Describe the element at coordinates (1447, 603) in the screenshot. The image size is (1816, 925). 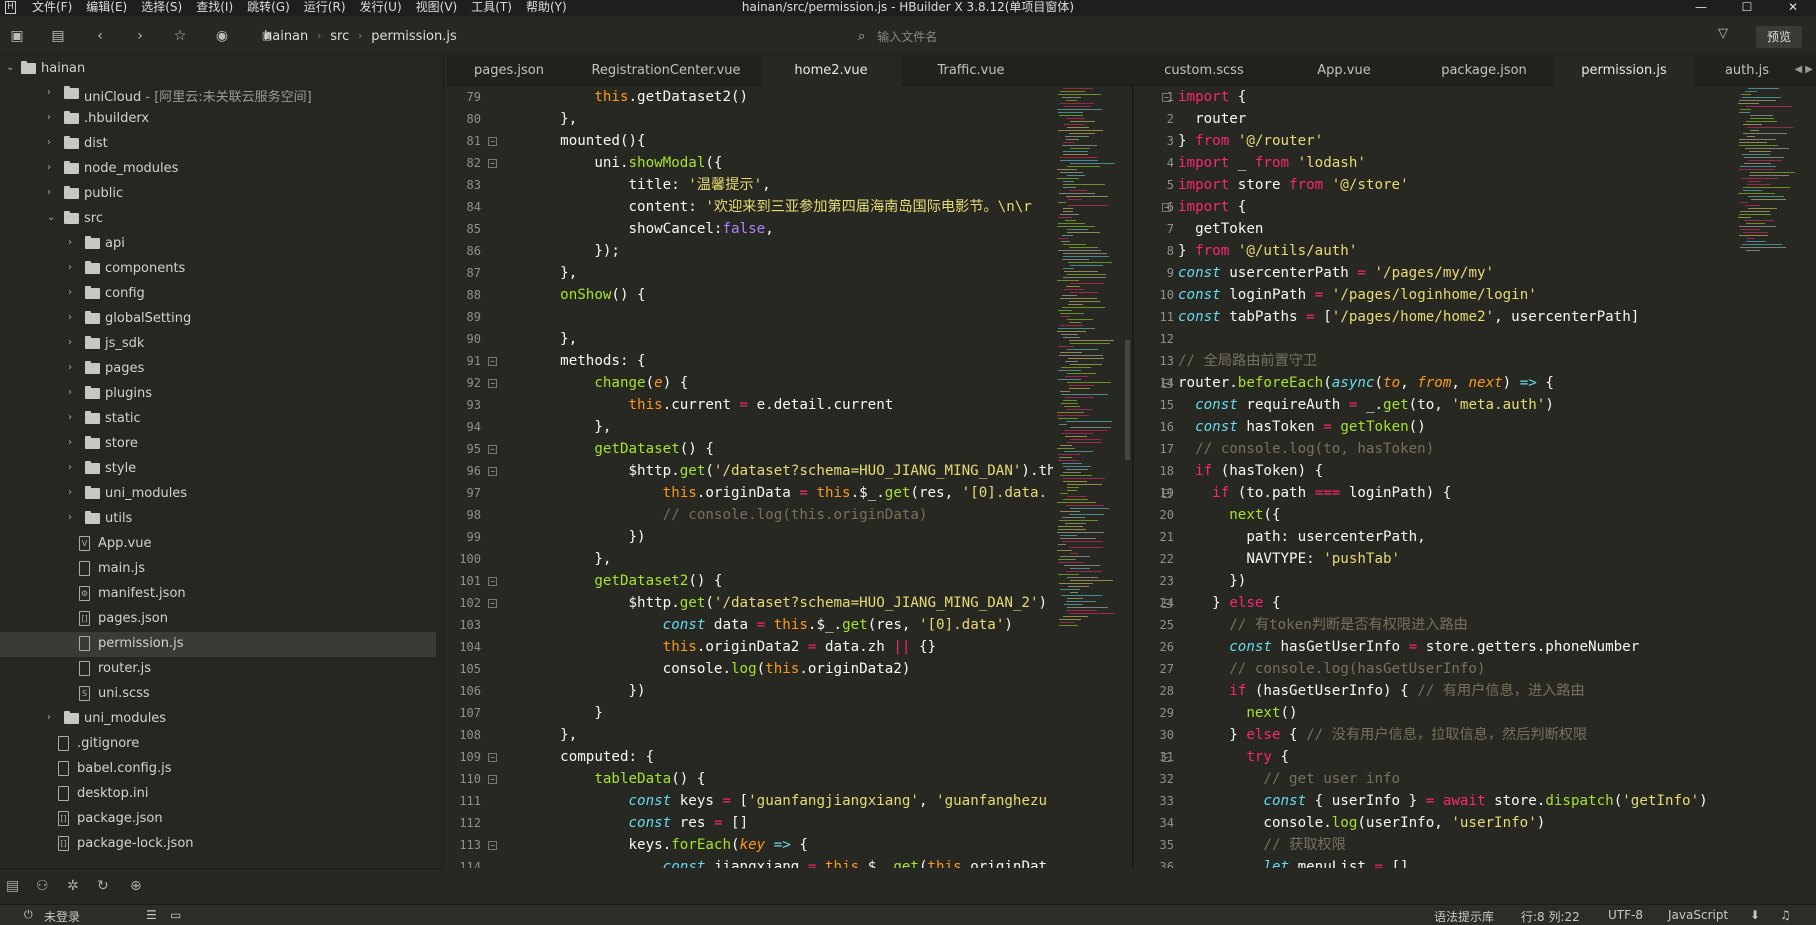
I see `code-line: 24− } else {` at that location.